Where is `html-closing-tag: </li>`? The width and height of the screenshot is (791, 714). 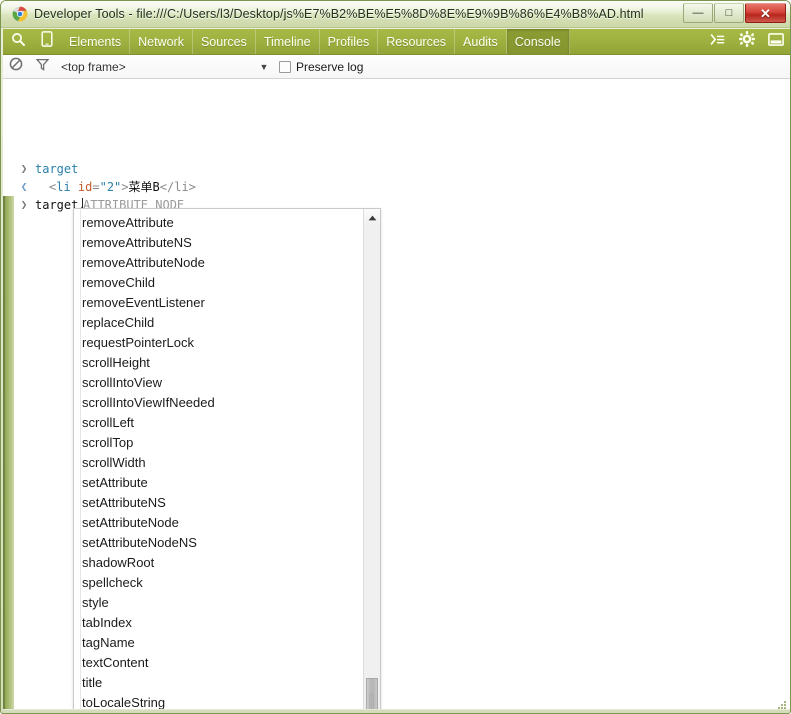 html-closing-tag: </li> is located at coordinates (177, 187).